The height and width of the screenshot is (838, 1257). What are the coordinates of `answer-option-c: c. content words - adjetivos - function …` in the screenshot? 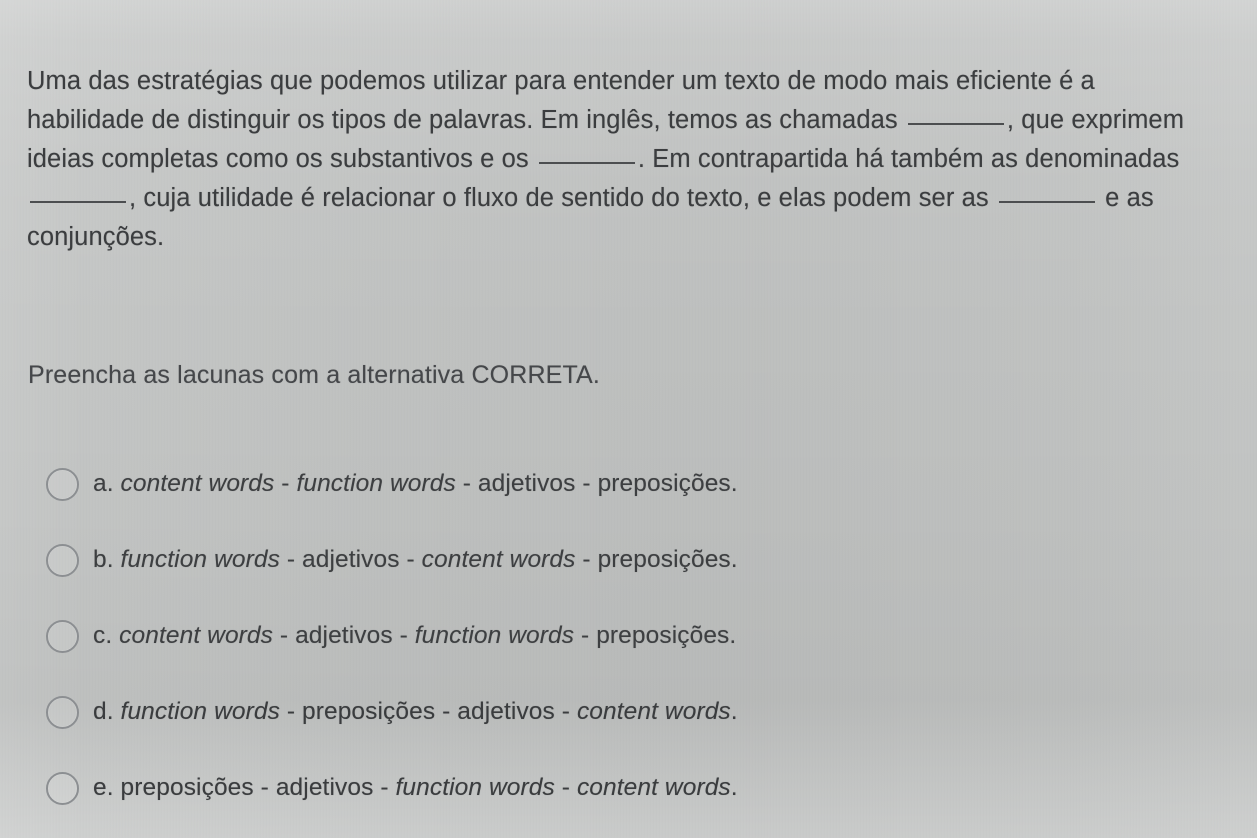 It's located at (628, 636).